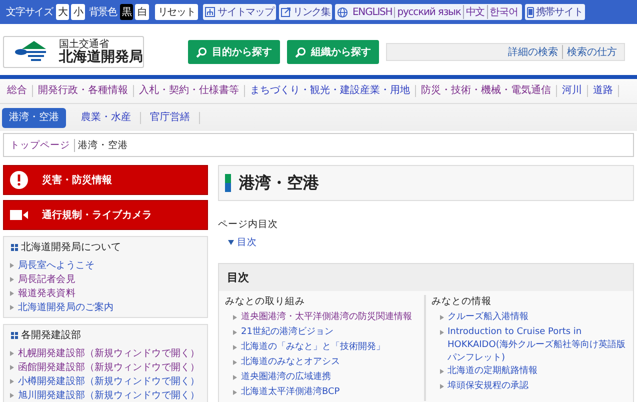  Describe the element at coordinates (474, 12) in the screenshot. I see `language-link: 中文` at that location.